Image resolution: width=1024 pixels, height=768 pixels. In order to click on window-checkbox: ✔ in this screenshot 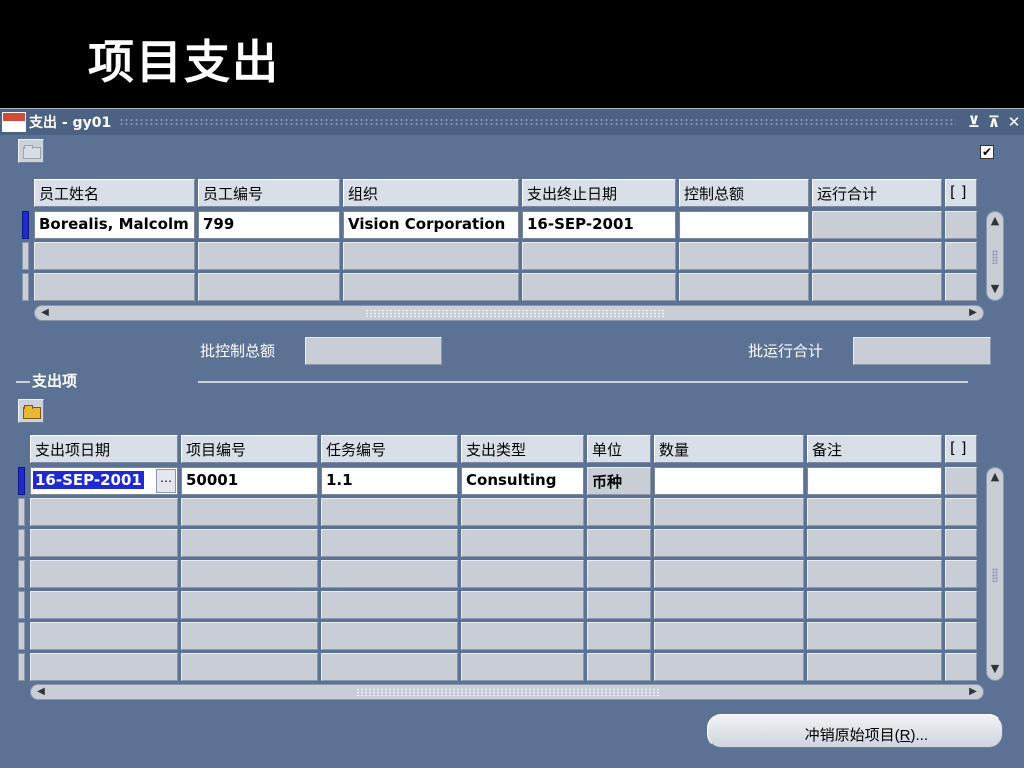, I will do `click(987, 152)`.